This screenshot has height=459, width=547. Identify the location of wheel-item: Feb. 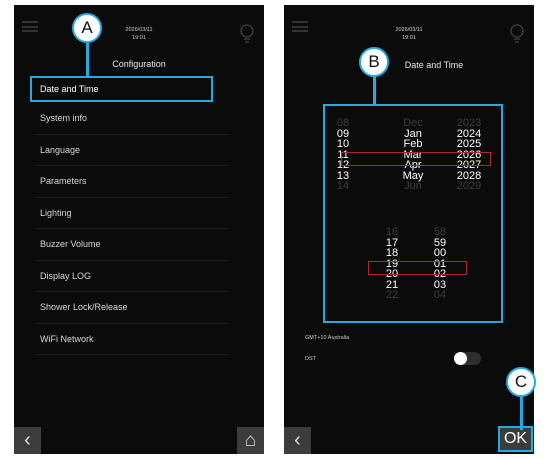
(413, 144).